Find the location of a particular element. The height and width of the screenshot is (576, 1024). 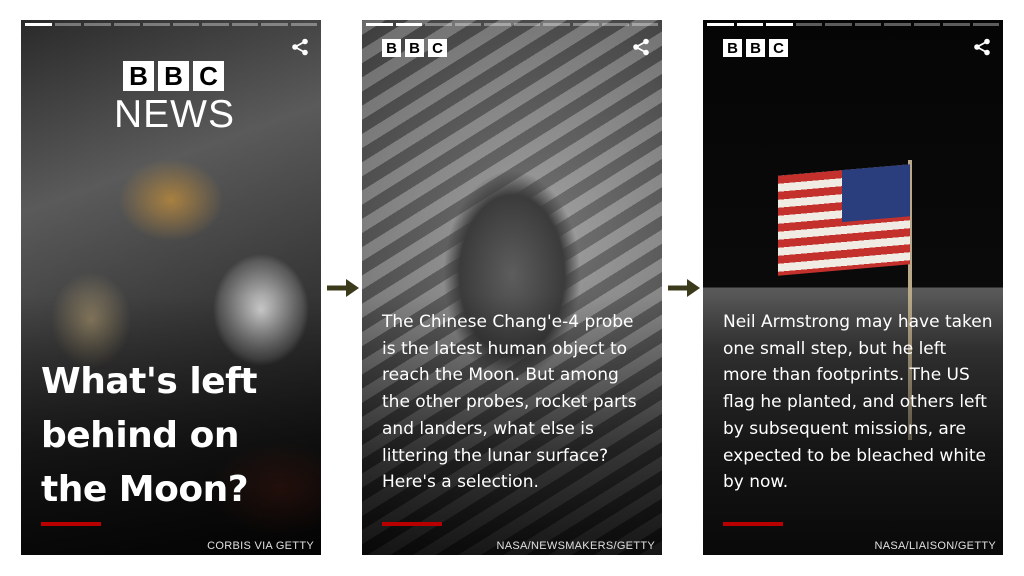

photo-credit: NASA/LIAISON/GETTY is located at coordinates (935, 546).